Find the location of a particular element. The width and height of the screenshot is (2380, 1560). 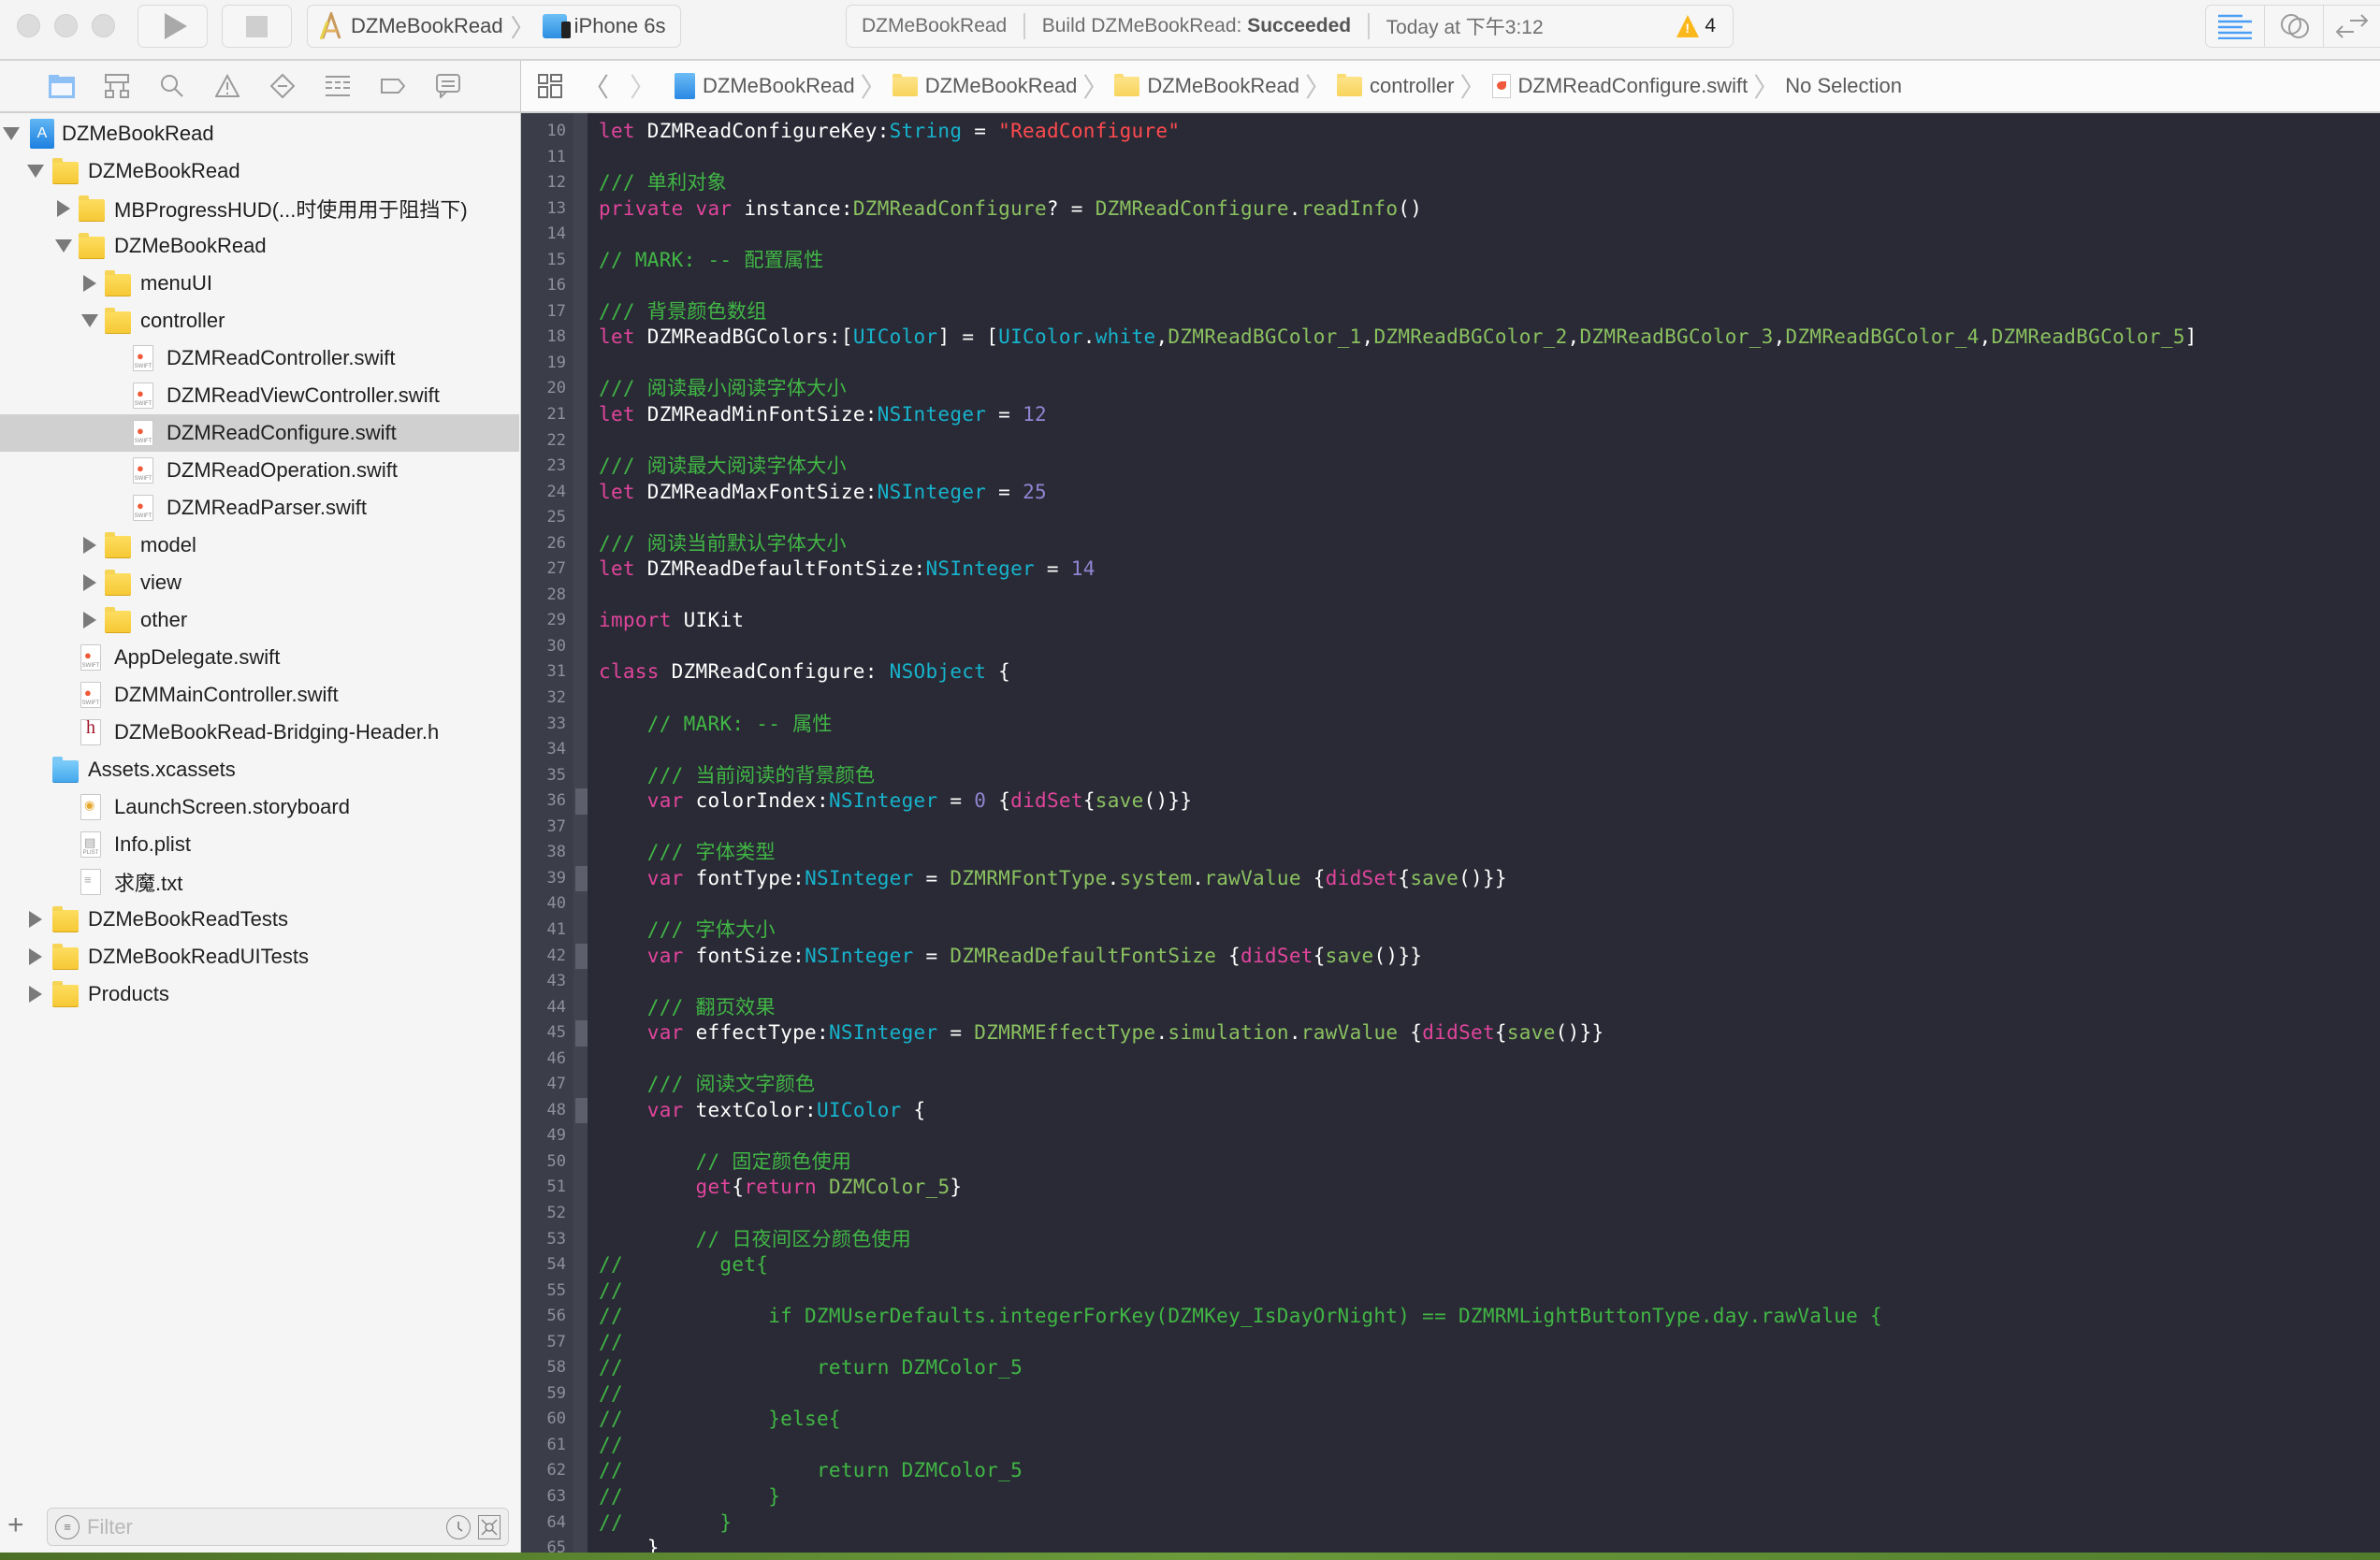

code-line: 28 is located at coordinates (1450, 596).